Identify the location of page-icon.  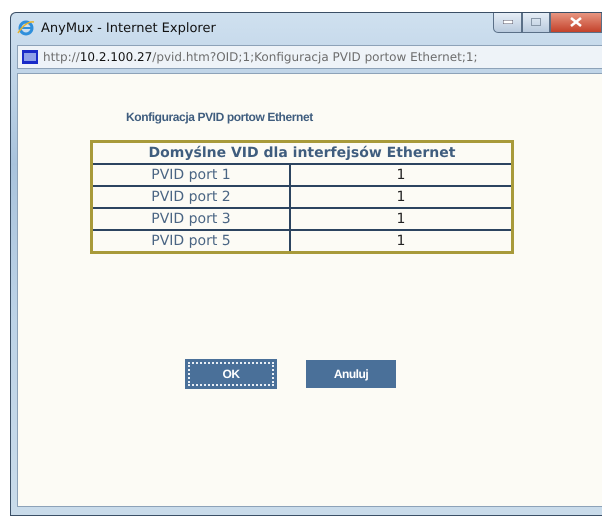
(30, 57).